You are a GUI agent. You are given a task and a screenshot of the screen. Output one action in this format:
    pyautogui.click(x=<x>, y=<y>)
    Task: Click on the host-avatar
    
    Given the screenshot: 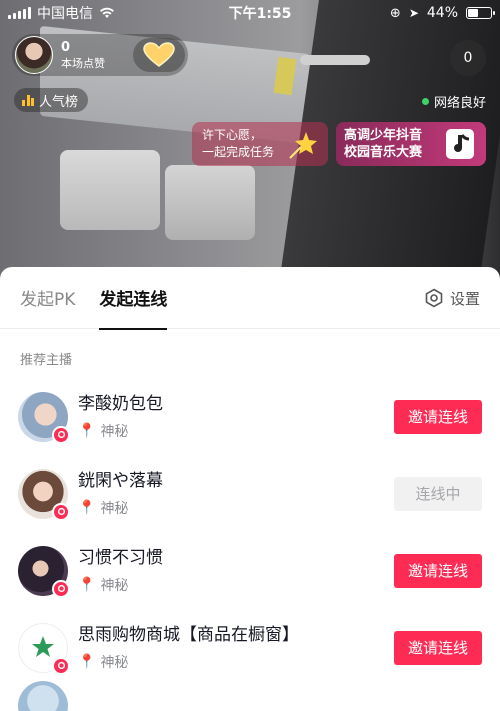 What is the action you would take?
    pyautogui.click(x=34, y=55)
    